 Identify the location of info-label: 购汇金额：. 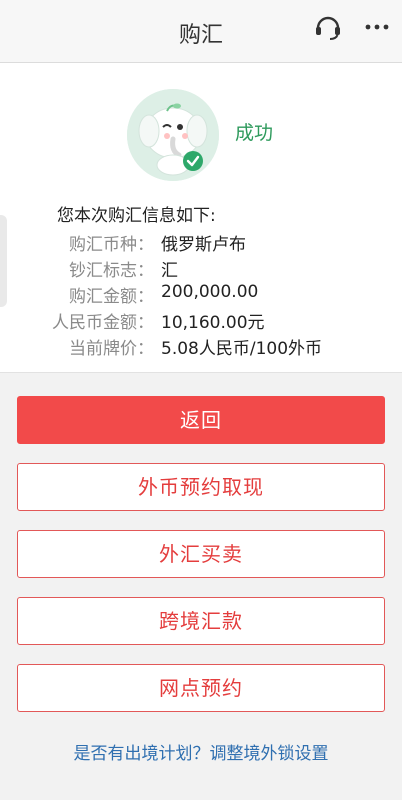
(111, 297).